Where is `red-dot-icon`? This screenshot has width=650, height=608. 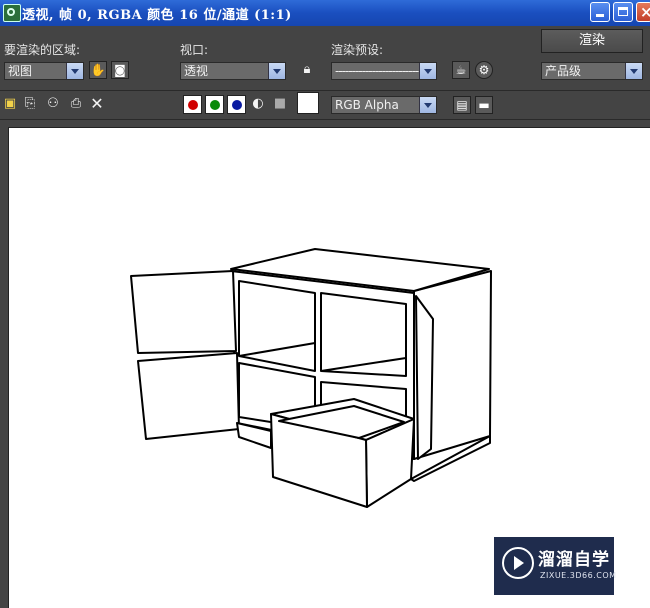
red-dot-icon is located at coordinates (193, 105).